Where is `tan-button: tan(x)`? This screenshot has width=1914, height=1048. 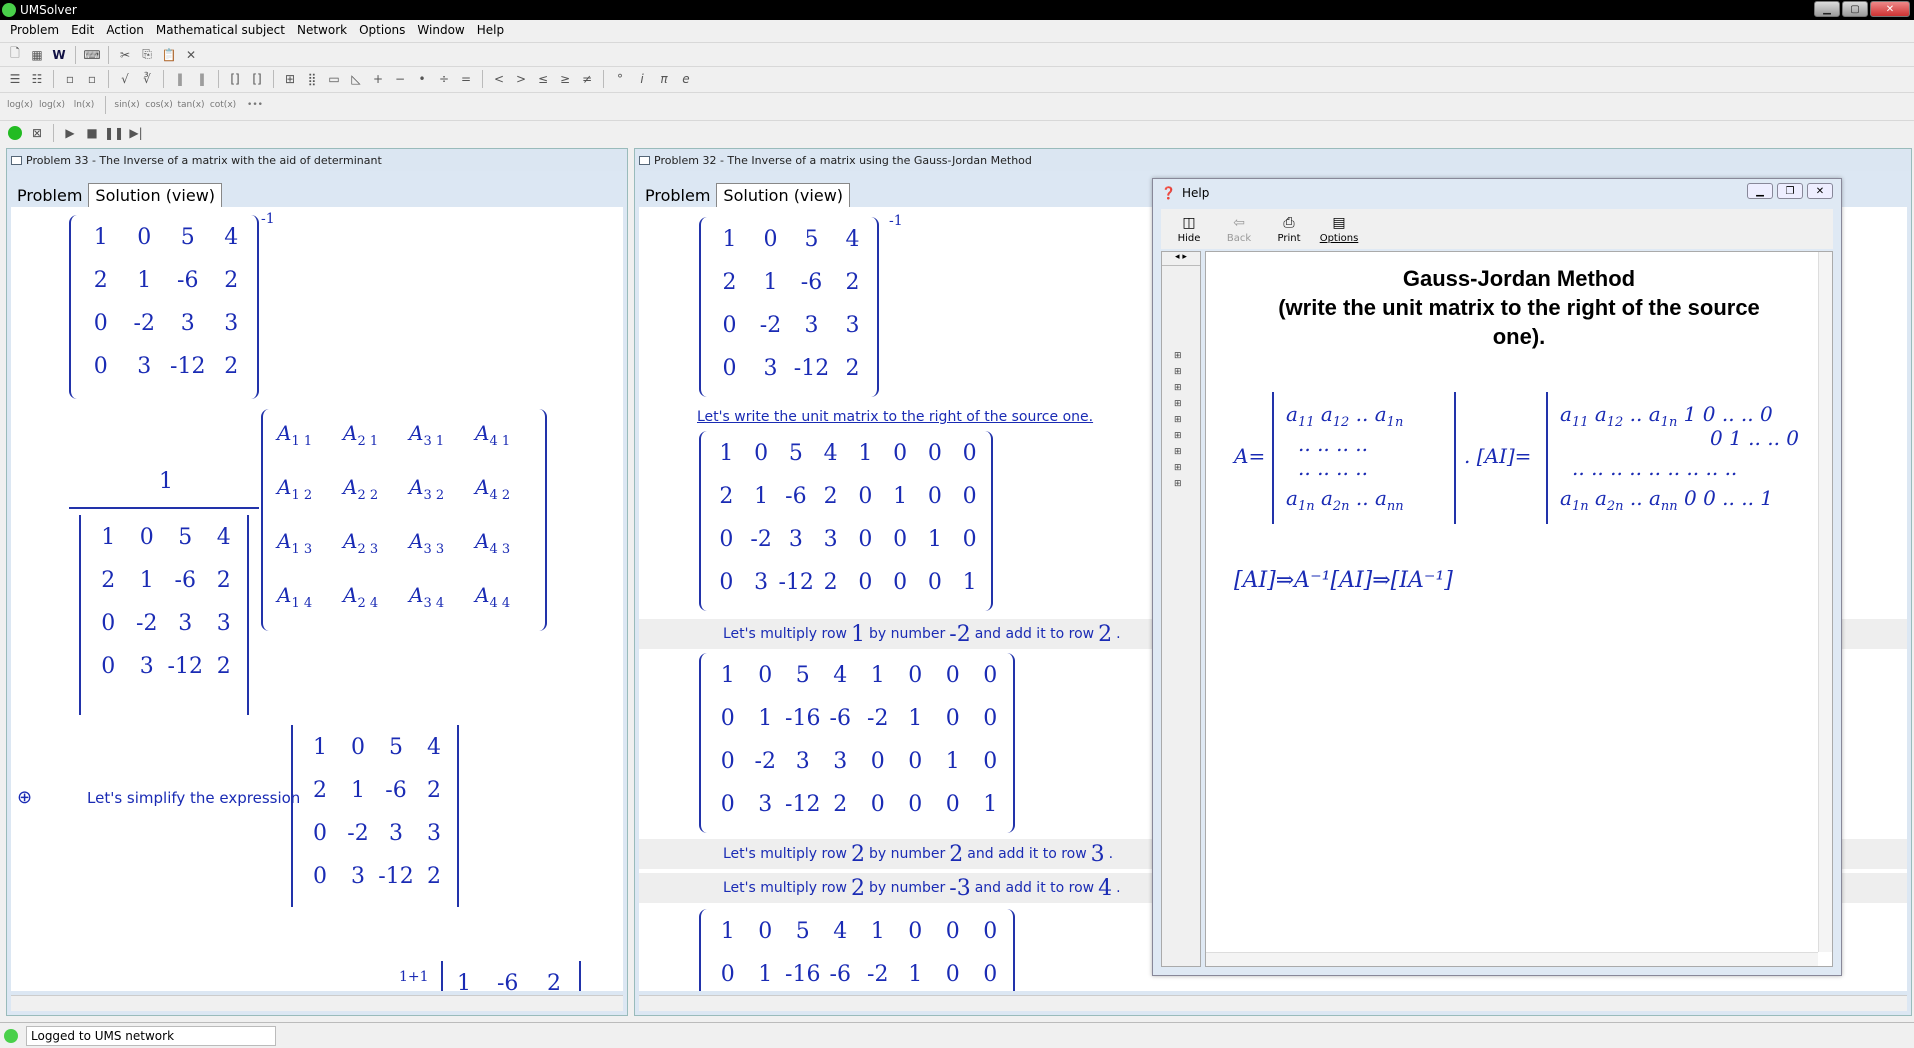
tan-button: tan(x) is located at coordinates (191, 105).